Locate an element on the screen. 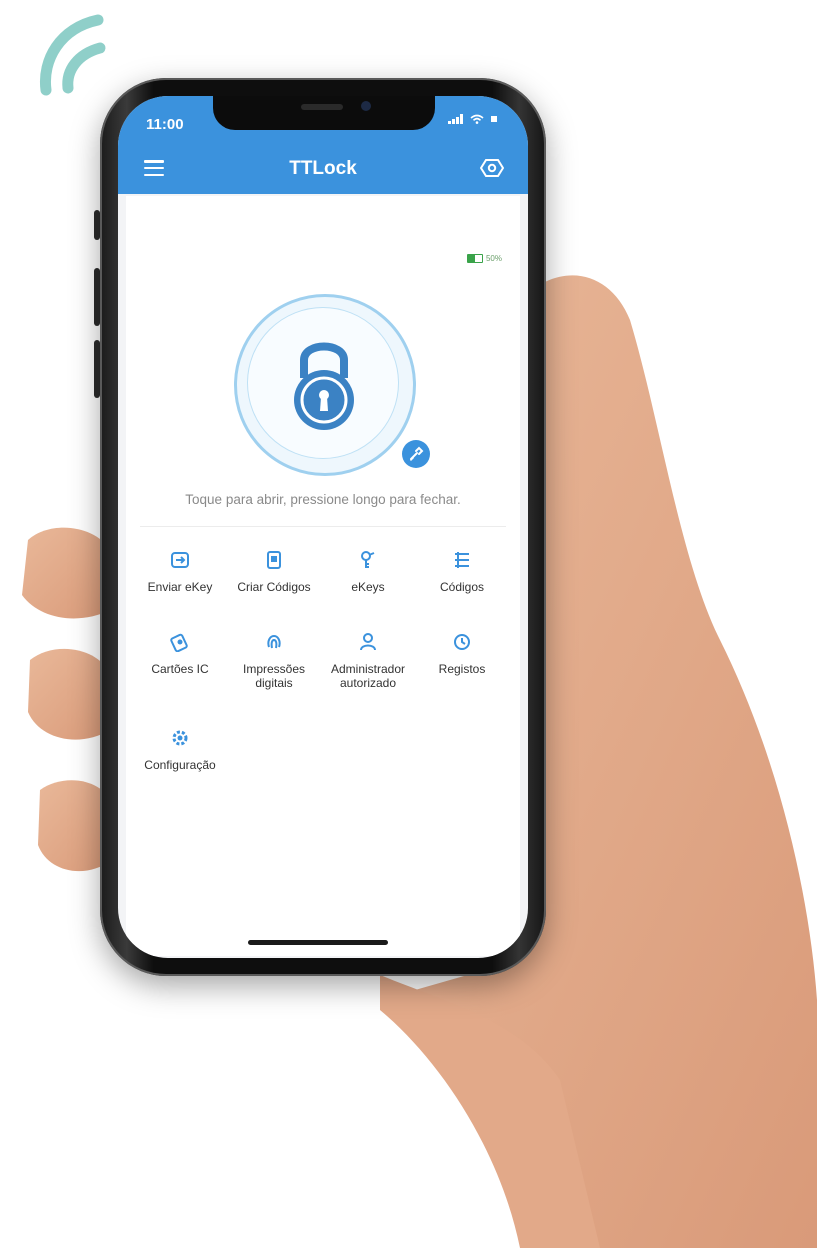 The height and width of the screenshot is (1248, 817). ekey-icon is located at coordinates (368, 559).